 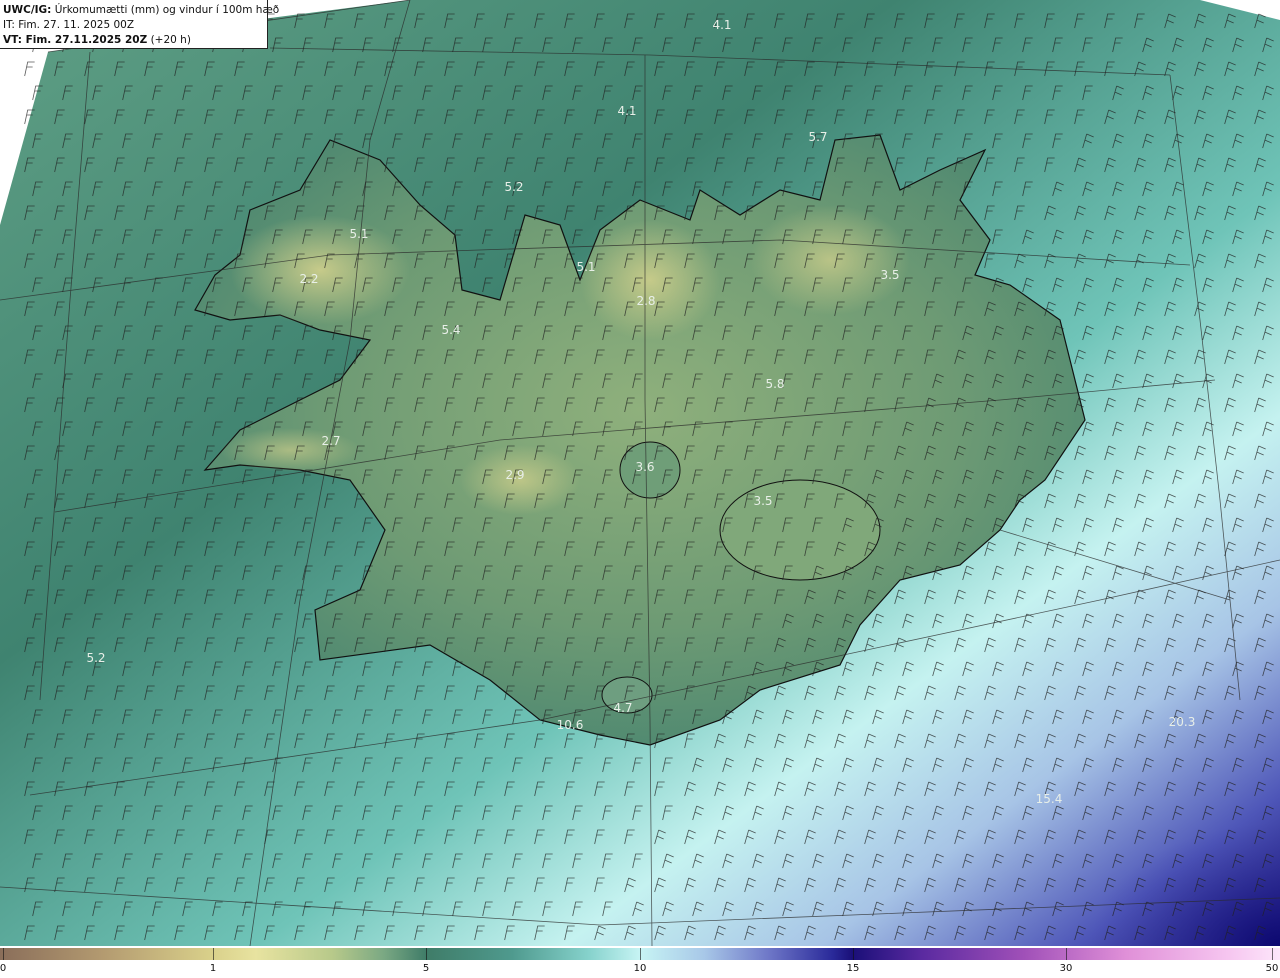 What do you see at coordinates (426, 968) in the screenshot?
I see `colorbar-tick-label: 5` at bounding box center [426, 968].